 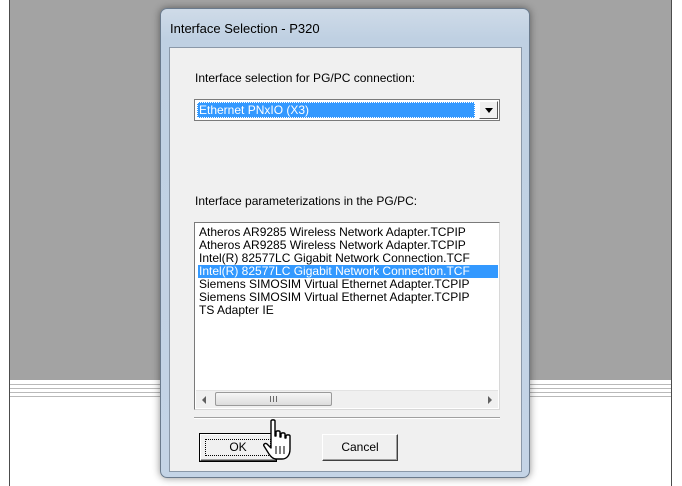 I want to click on chevron-down-icon, so click(x=489, y=110).